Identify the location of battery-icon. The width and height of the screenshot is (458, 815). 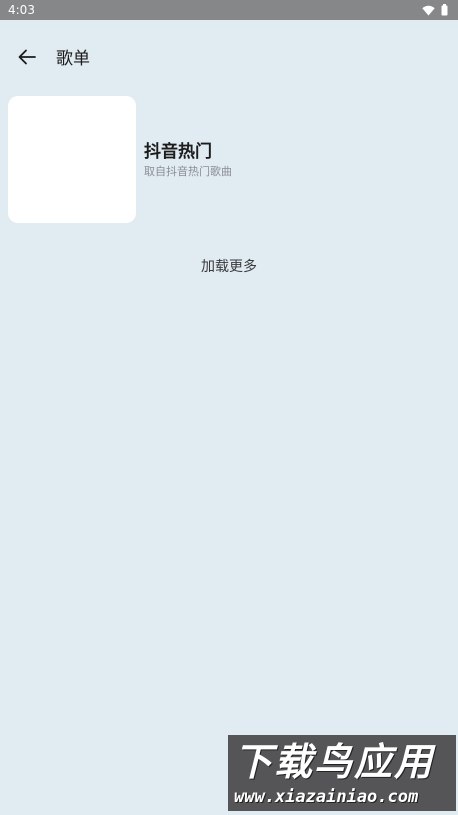
(444, 10).